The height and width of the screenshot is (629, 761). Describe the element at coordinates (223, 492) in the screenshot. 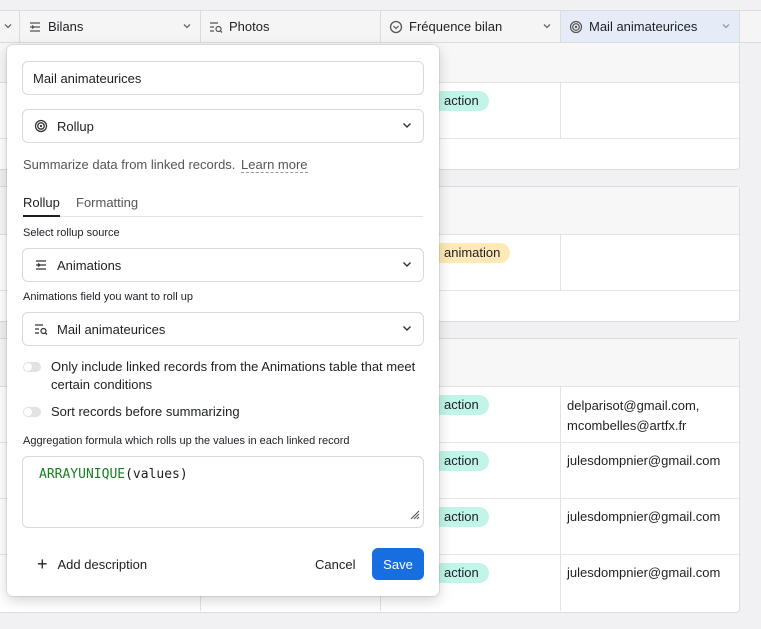

I see `formula-editor: ARRAYUNIQUE(values)` at that location.